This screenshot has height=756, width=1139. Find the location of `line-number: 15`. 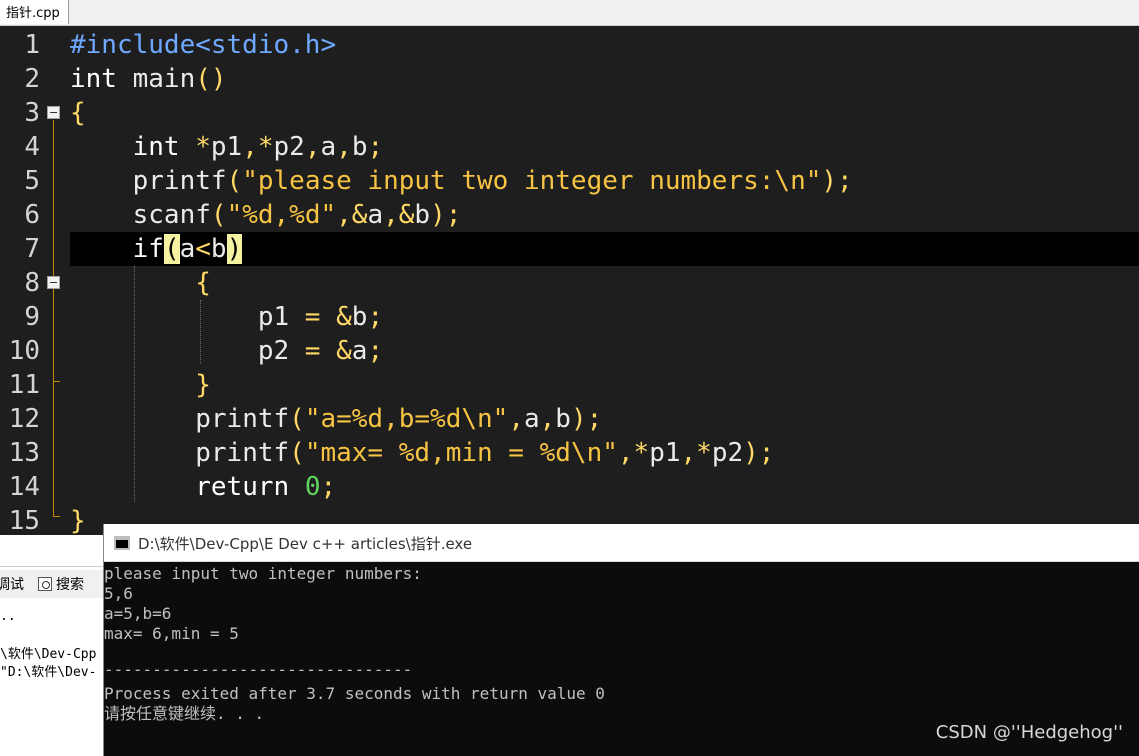

line-number: 15 is located at coordinates (24, 521).